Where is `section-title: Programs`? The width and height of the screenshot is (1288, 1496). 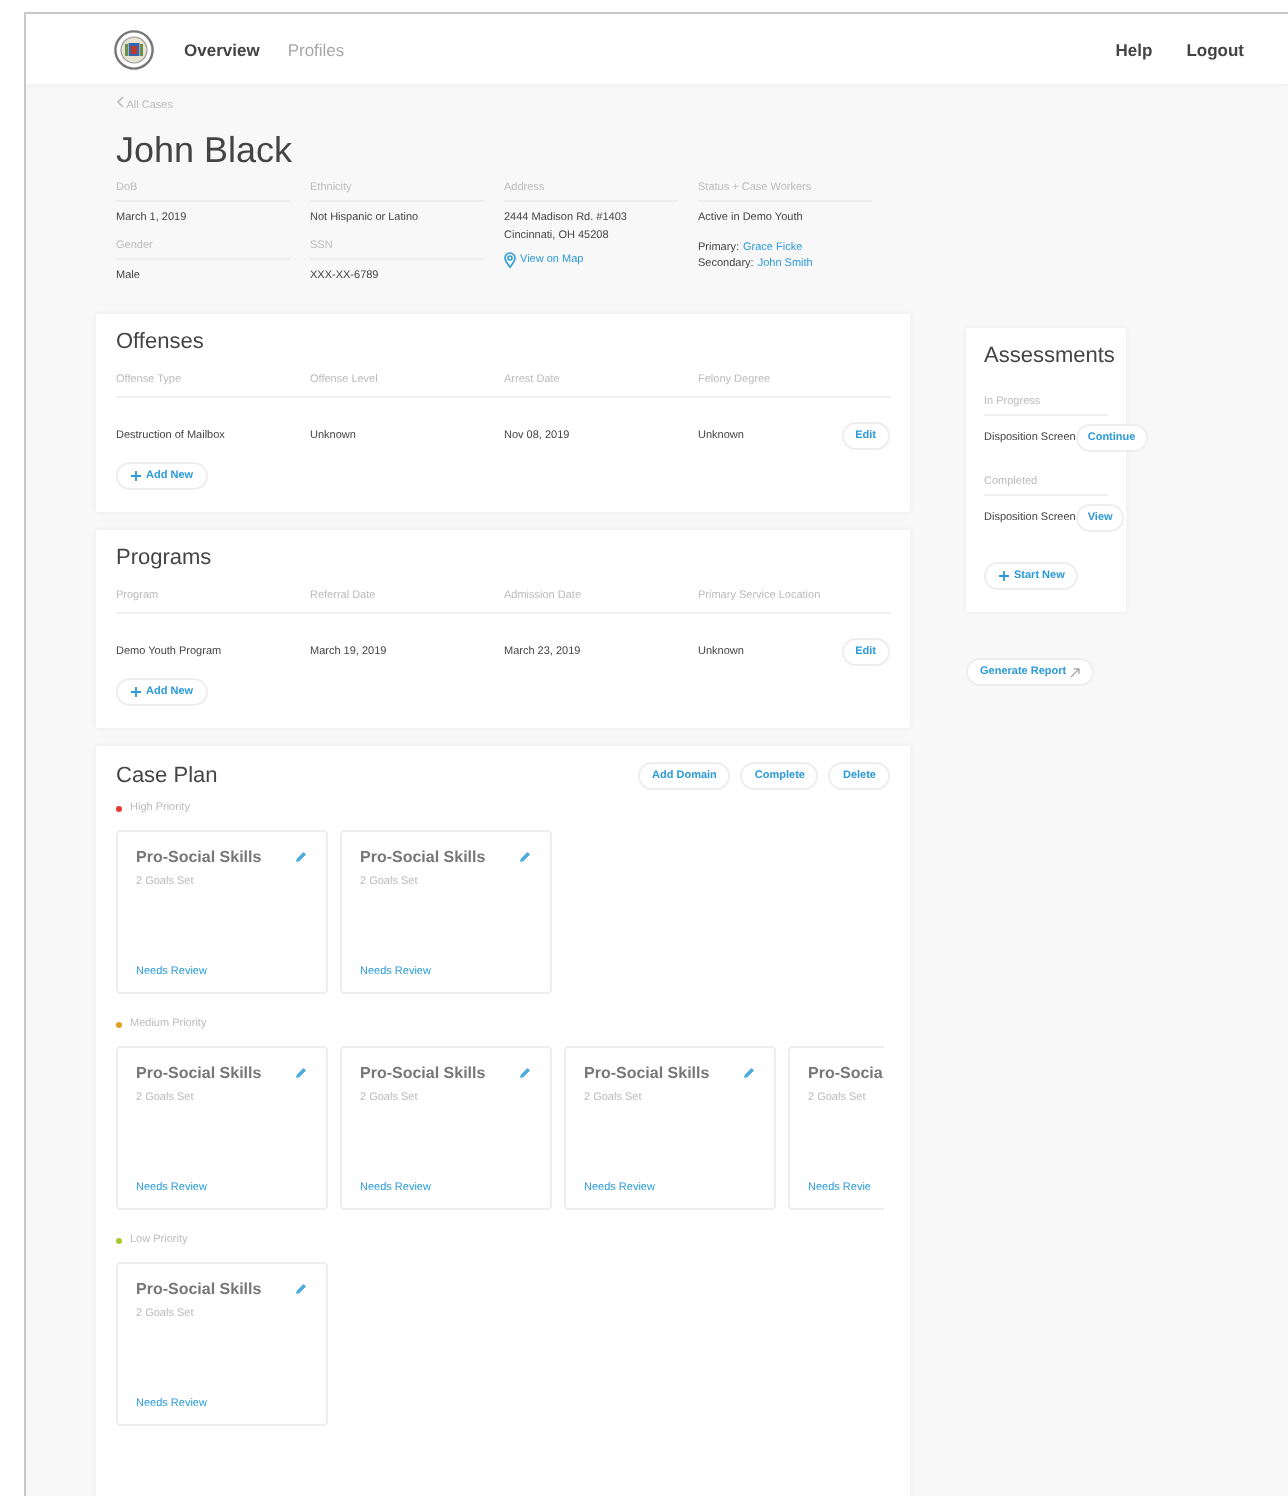
section-title: Programs is located at coordinates (165, 558).